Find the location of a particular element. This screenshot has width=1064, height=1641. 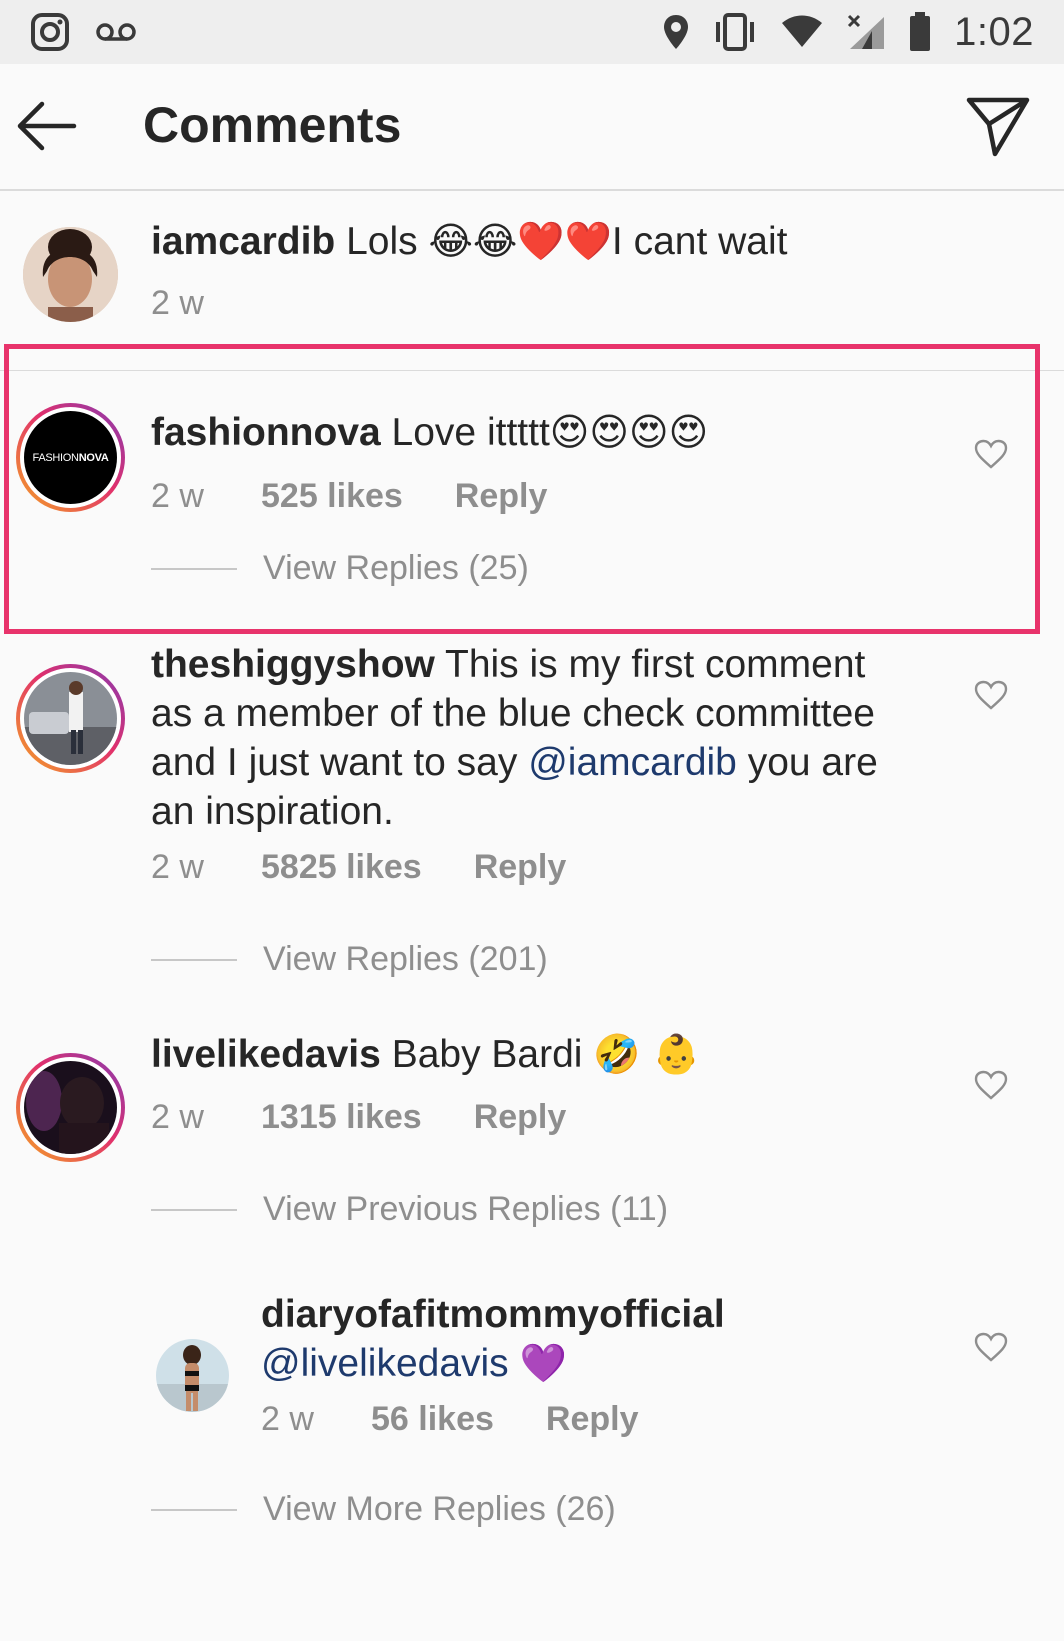

likes-count: 56 likes is located at coordinates (432, 1419).